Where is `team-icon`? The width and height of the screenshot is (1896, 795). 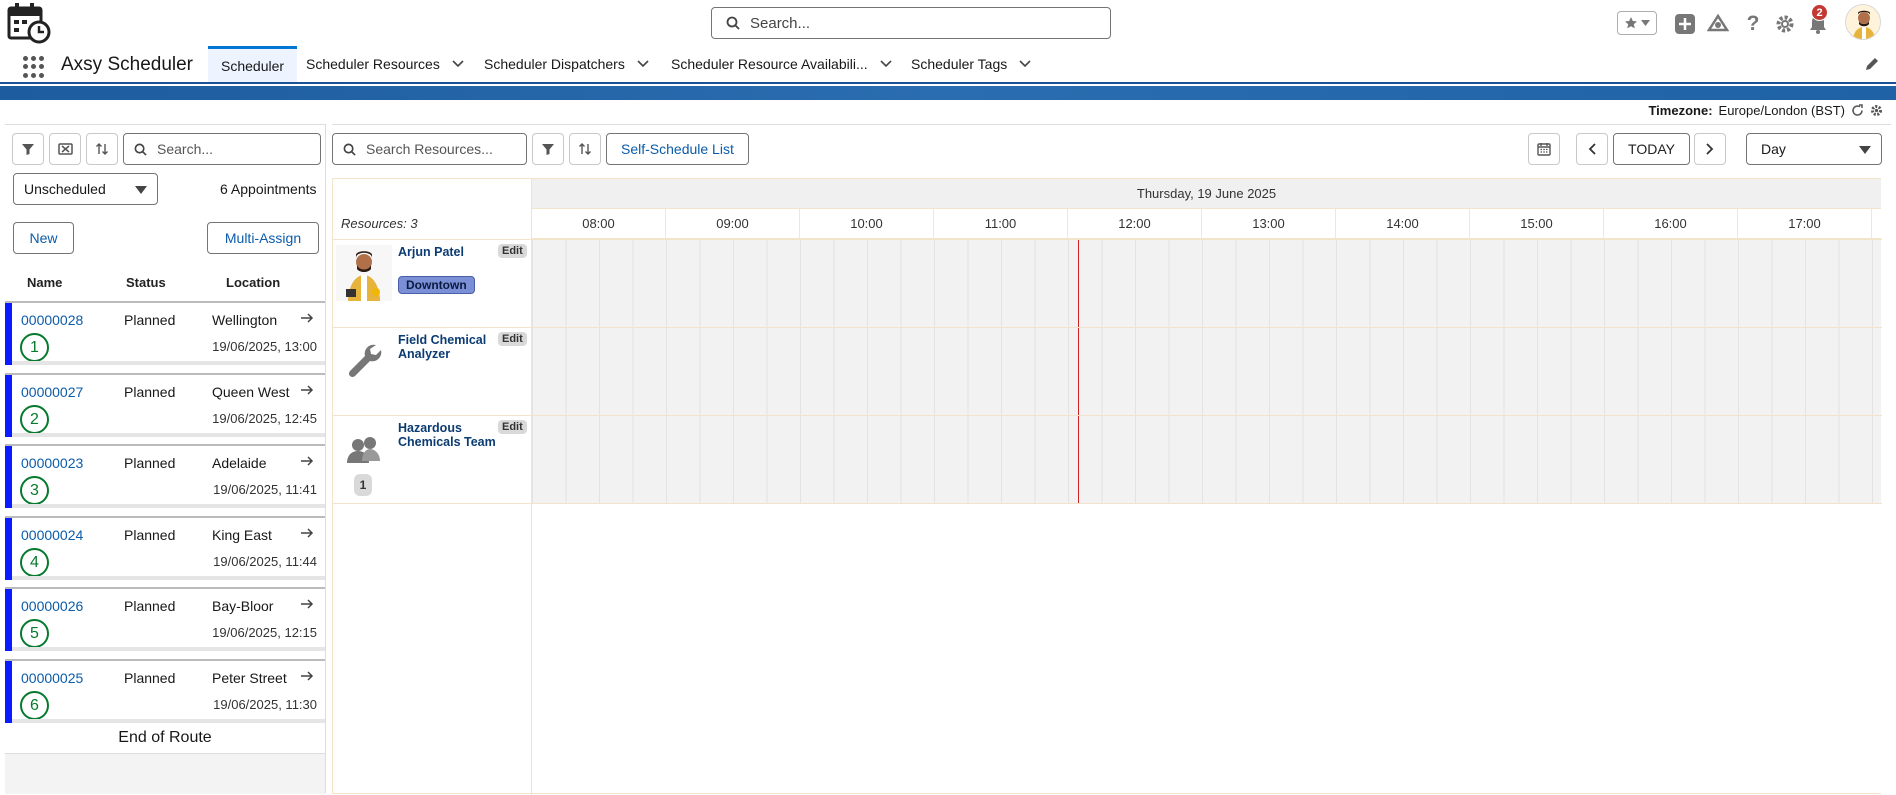 team-icon is located at coordinates (363, 450).